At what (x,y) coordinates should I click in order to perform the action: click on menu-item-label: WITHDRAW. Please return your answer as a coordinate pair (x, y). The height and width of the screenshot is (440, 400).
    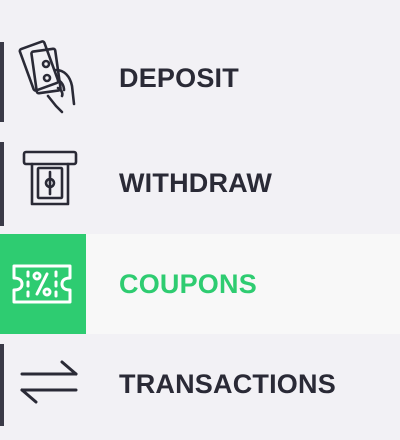
    Looking at the image, I should click on (196, 183).